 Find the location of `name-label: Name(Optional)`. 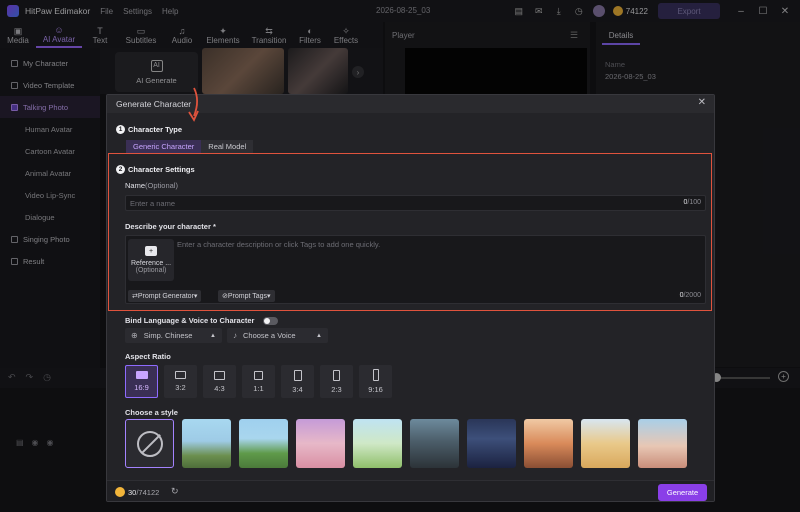

name-label: Name(Optional) is located at coordinates (151, 185).